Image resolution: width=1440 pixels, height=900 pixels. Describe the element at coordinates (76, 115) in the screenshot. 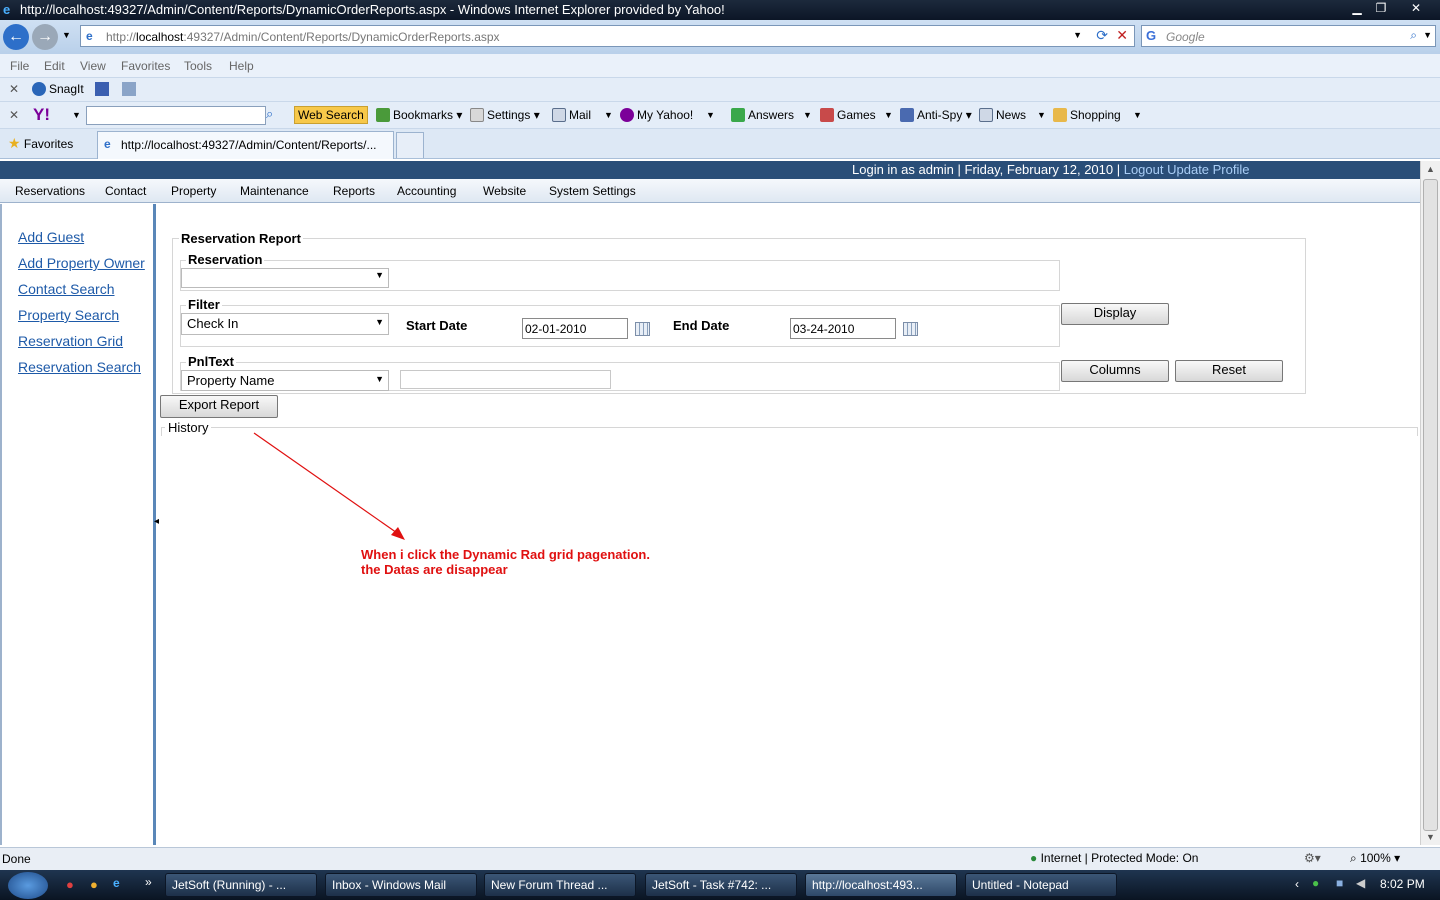

I see `yahoo-dropdown-icon: ▼` at that location.